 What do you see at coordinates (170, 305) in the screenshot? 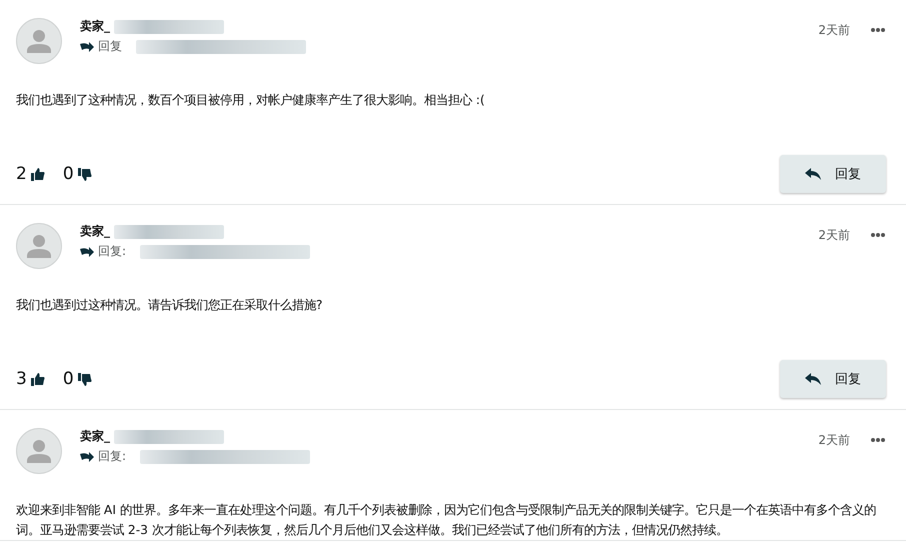
I see `comment-text: 我们也遇到过这种情况。请告诉我们您正在采取什么措施?` at bounding box center [170, 305].